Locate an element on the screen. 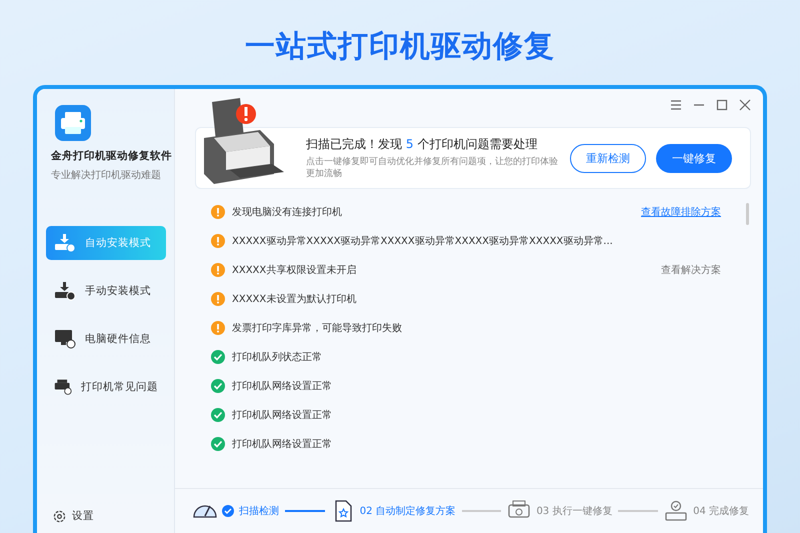 The width and height of the screenshot is (800, 533). scan-result-description: 点击一键修复即可自动优化并修复所有问题项，让您的打印体验更加流畅 is located at coordinates (432, 168).